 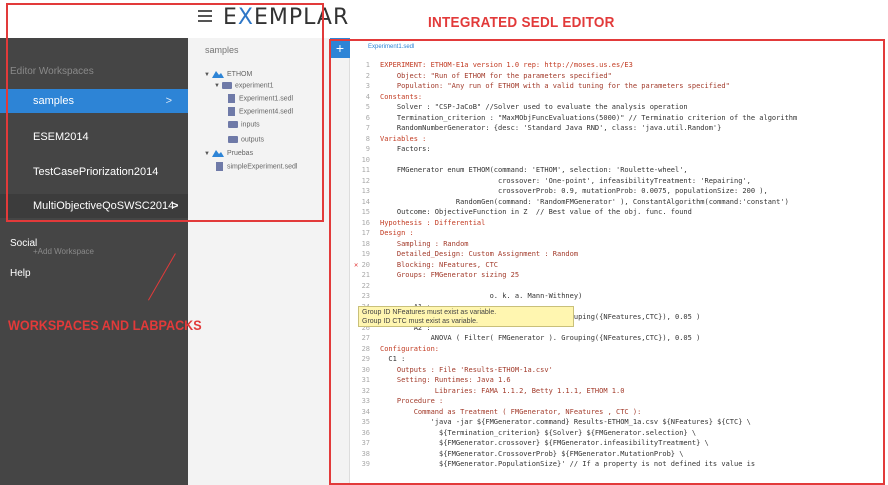 What do you see at coordinates (23, 243) in the screenshot?
I see `nav-item-social: Social` at bounding box center [23, 243].